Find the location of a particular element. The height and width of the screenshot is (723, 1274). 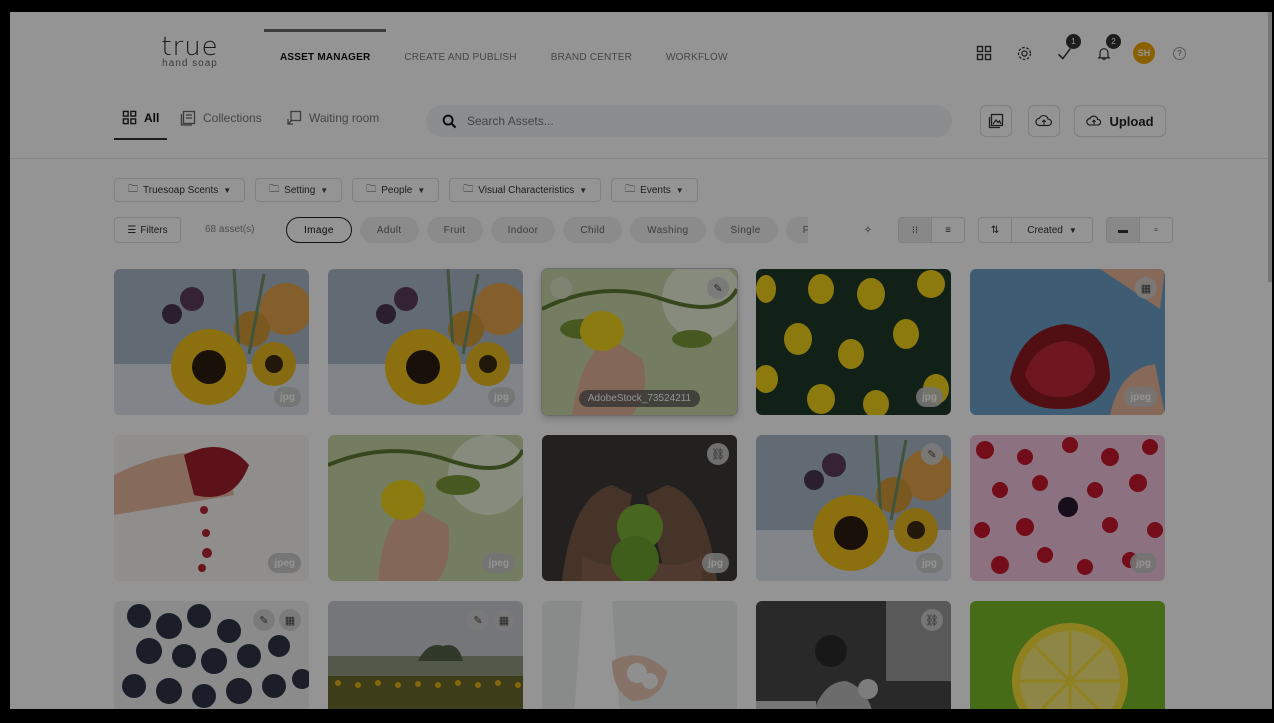

nav-create-and-publish: CREATE AND PUBLISH is located at coordinates (460, 57).